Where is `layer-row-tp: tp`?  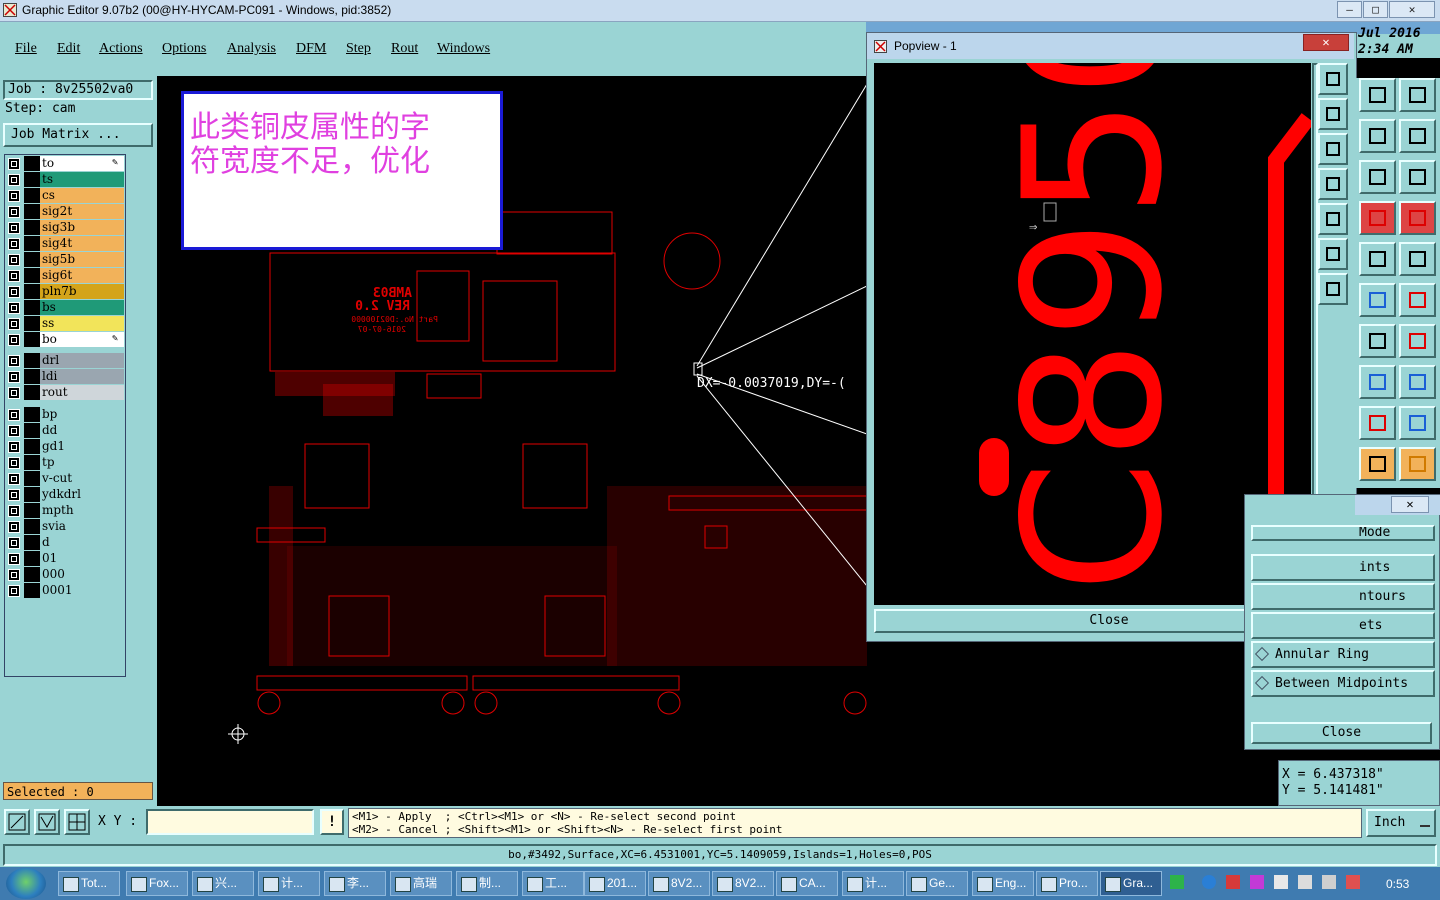 layer-row-tp: tp is located at coordinates (66, 463).